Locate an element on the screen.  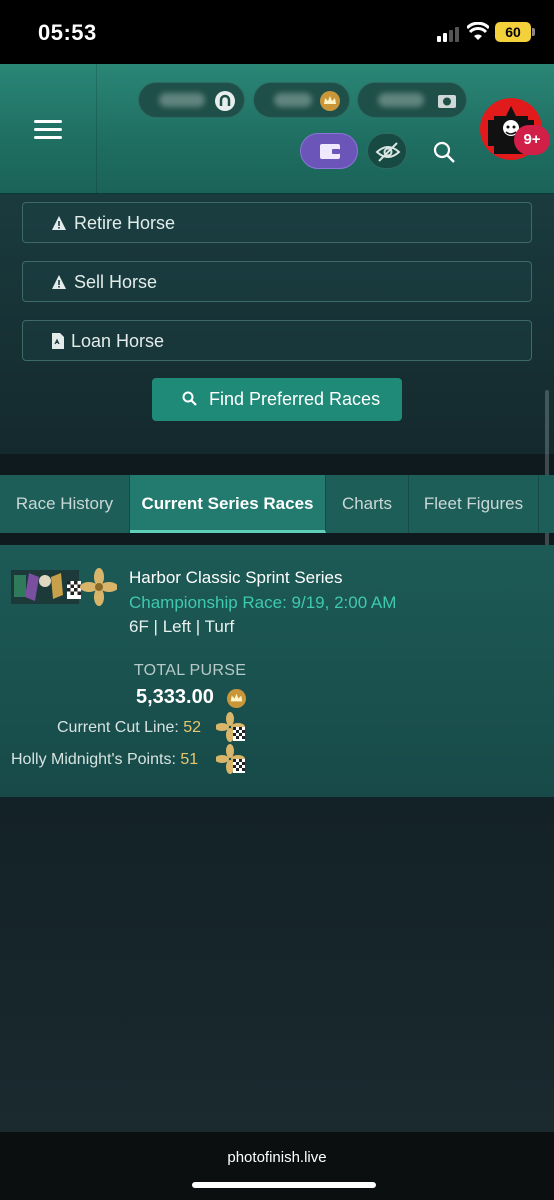
championship-race-date: Championship Race: 9/19, 2:00 AM is located at coordinates (263, 602).